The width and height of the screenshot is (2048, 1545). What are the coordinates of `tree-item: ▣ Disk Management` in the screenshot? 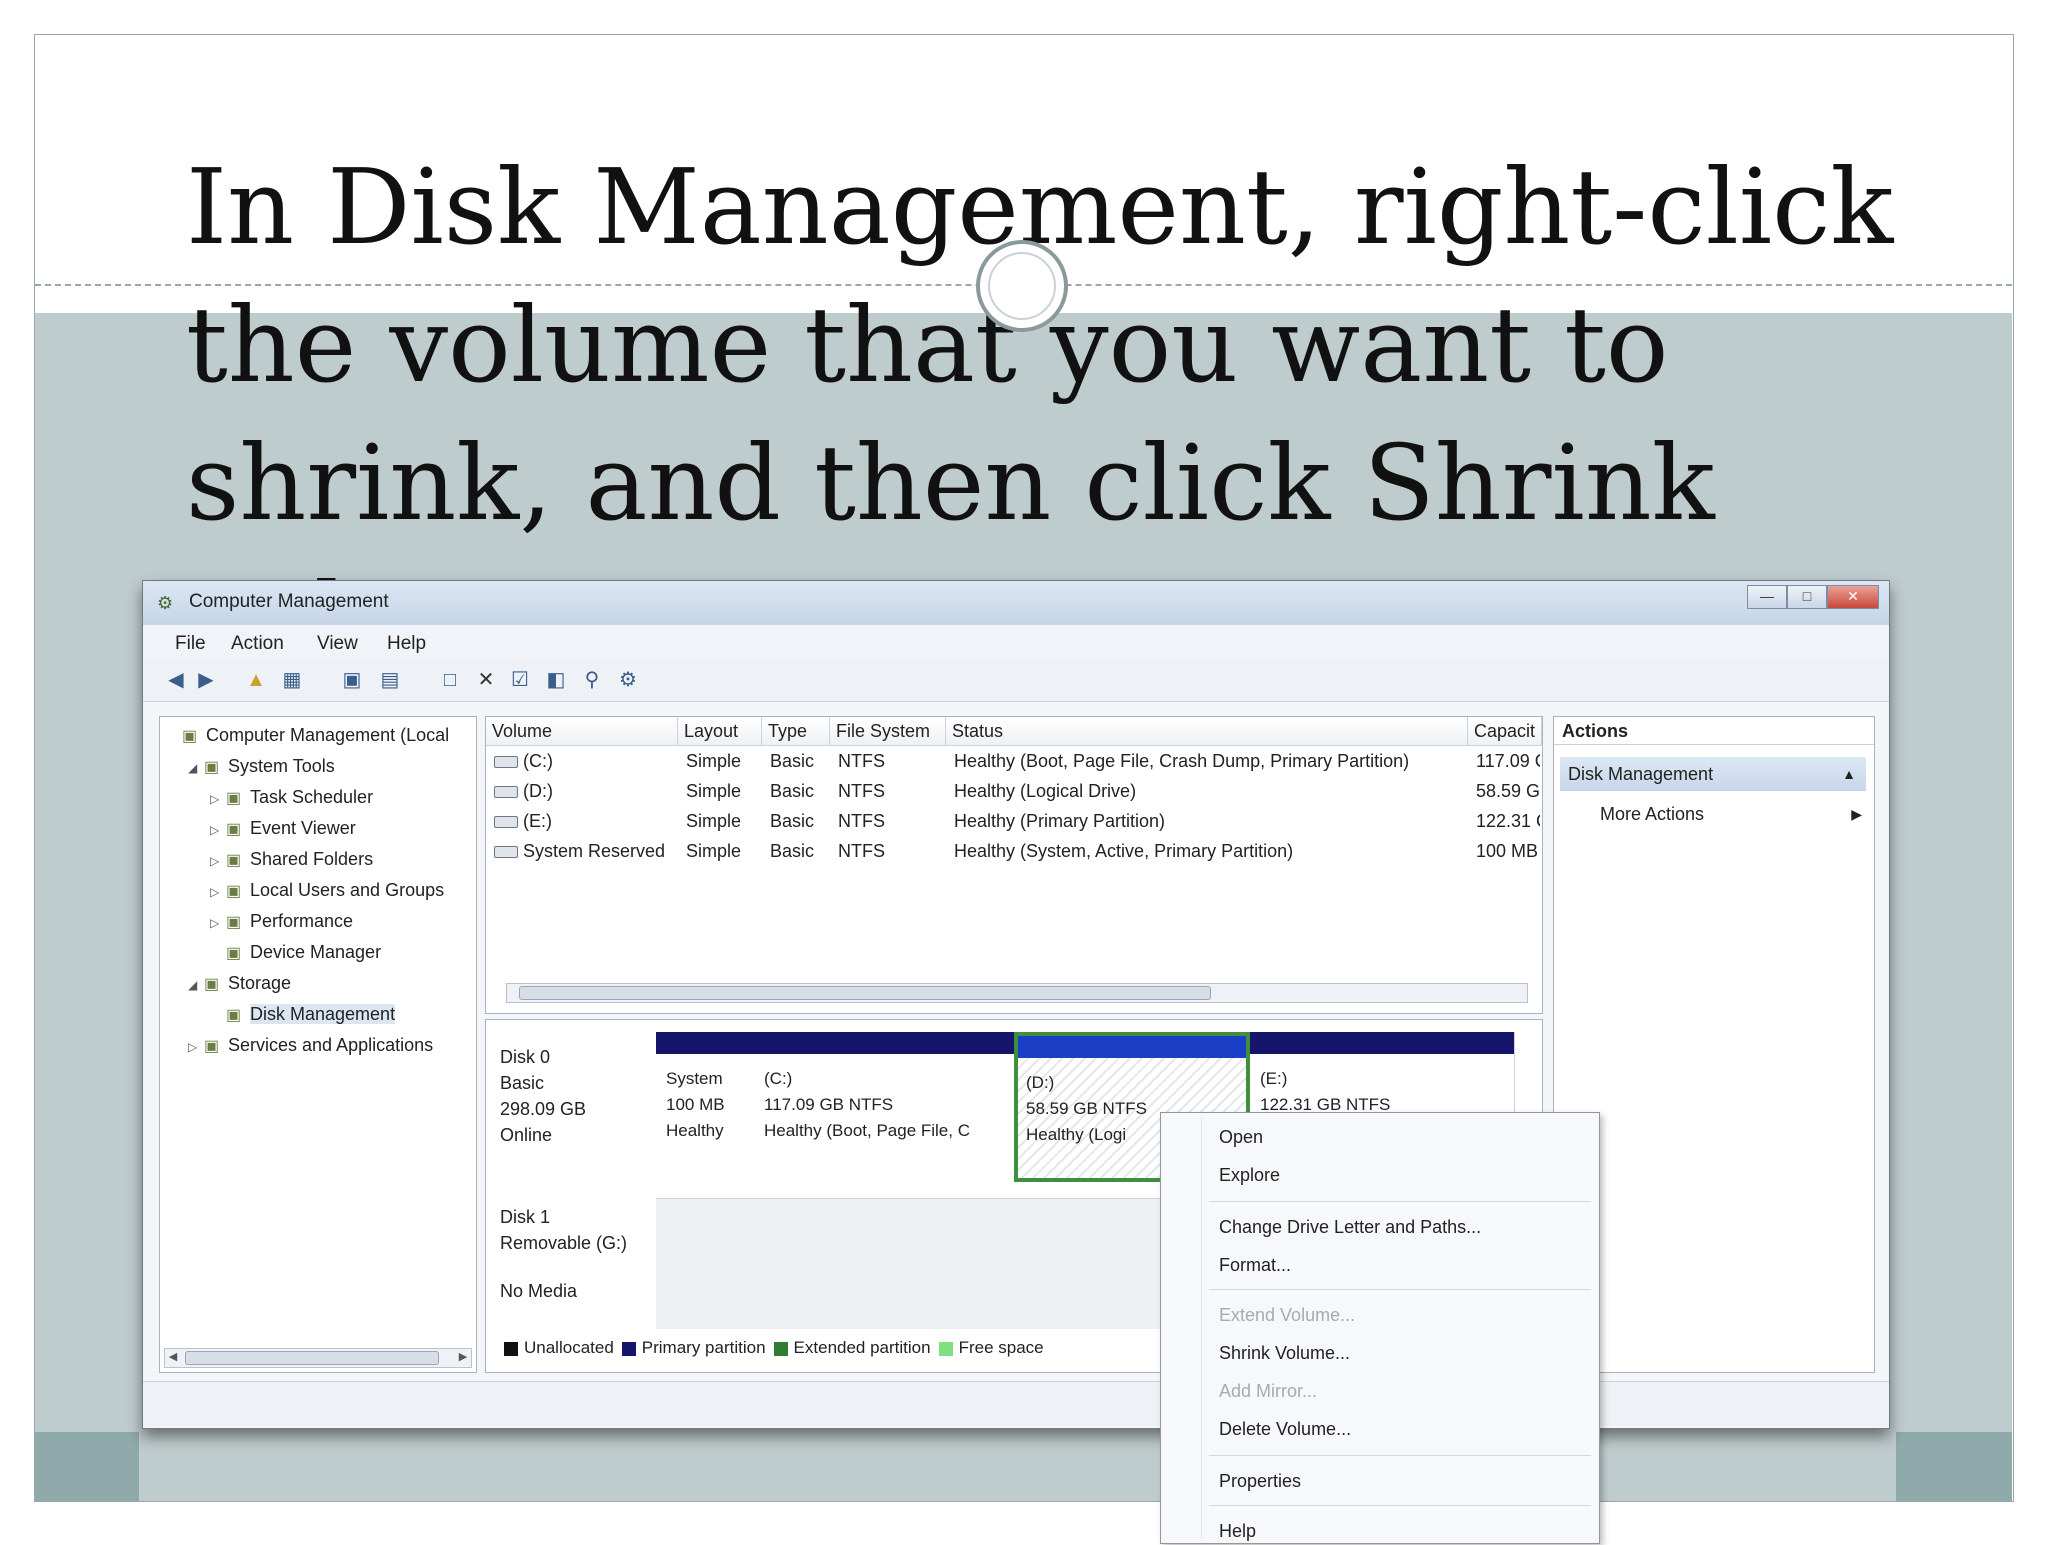 It's located at (303, 1014).